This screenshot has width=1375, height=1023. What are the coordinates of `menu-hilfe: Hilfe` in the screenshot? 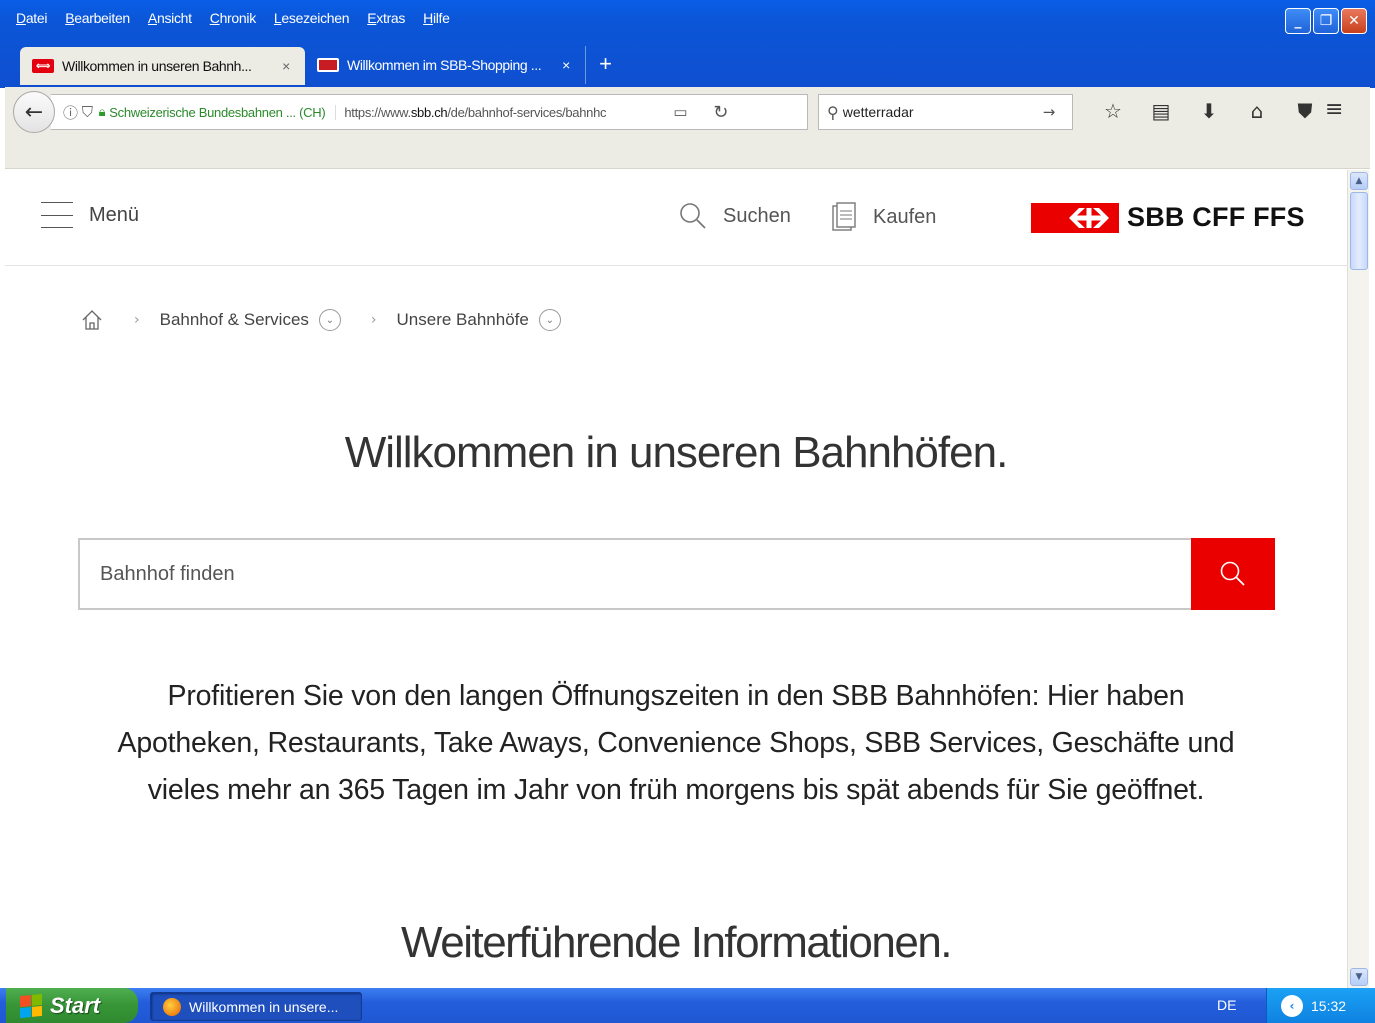 It's located at (437, 19).